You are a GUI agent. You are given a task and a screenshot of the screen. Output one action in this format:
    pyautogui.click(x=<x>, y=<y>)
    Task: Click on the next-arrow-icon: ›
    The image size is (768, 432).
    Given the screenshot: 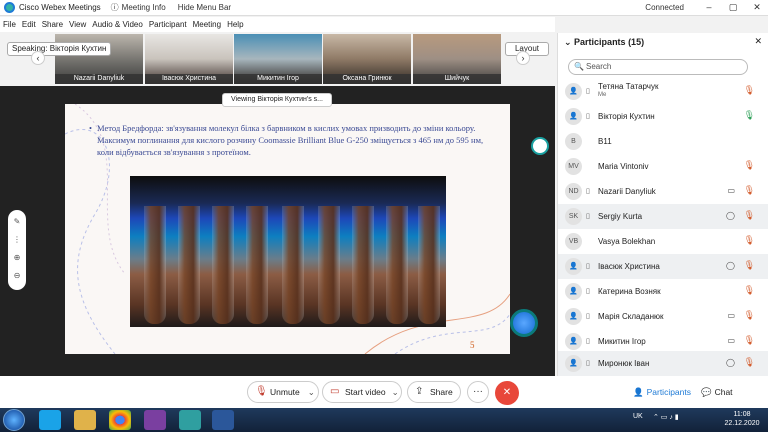 What is the action you would take?
    pyautogui.click(x=523, y=58)
    